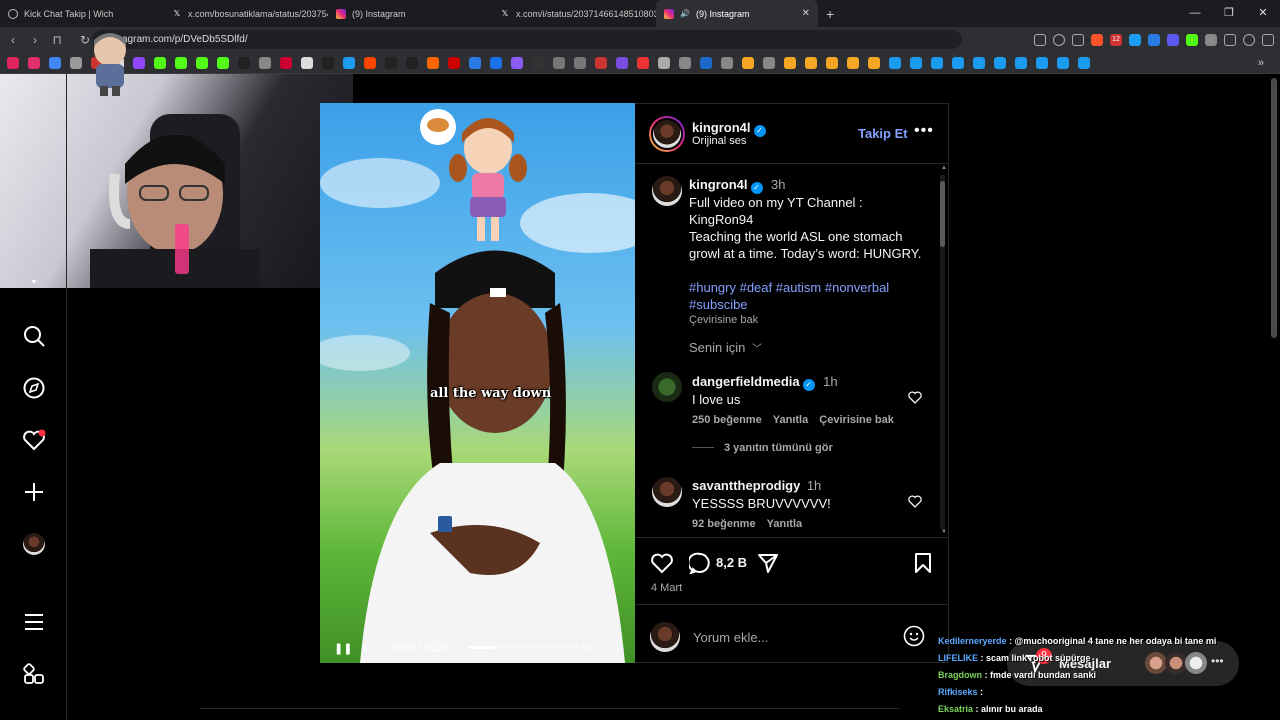 The image size is (1280, 720). I want to click on brave-shield-icon, so click(1097, 39).